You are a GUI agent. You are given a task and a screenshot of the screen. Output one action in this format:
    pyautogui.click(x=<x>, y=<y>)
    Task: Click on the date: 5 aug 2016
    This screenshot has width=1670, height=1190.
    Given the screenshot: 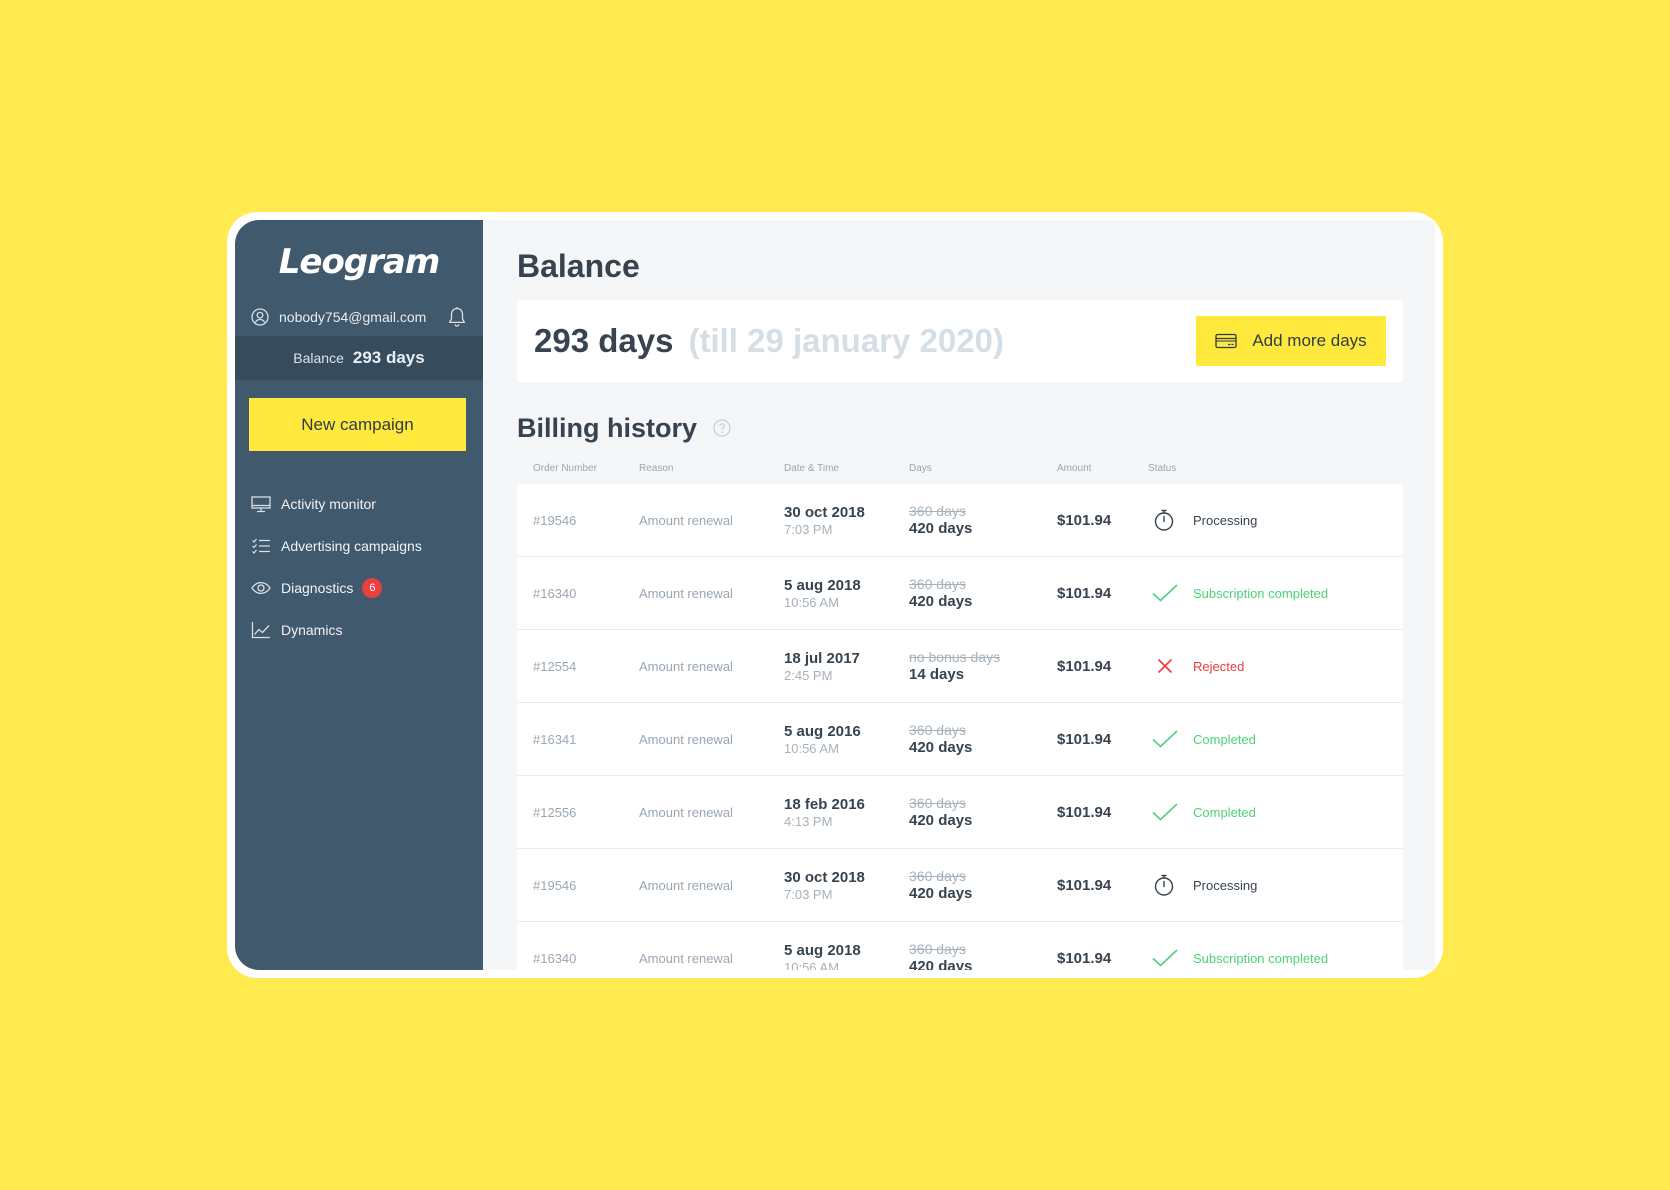 What is the action you would take?
    pyautogui.click(x=822, y=731)
    